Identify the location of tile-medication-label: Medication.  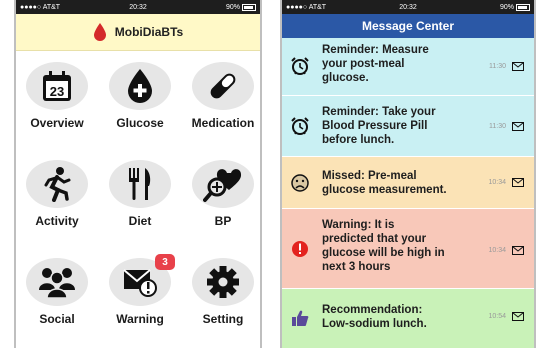
(223, 123).